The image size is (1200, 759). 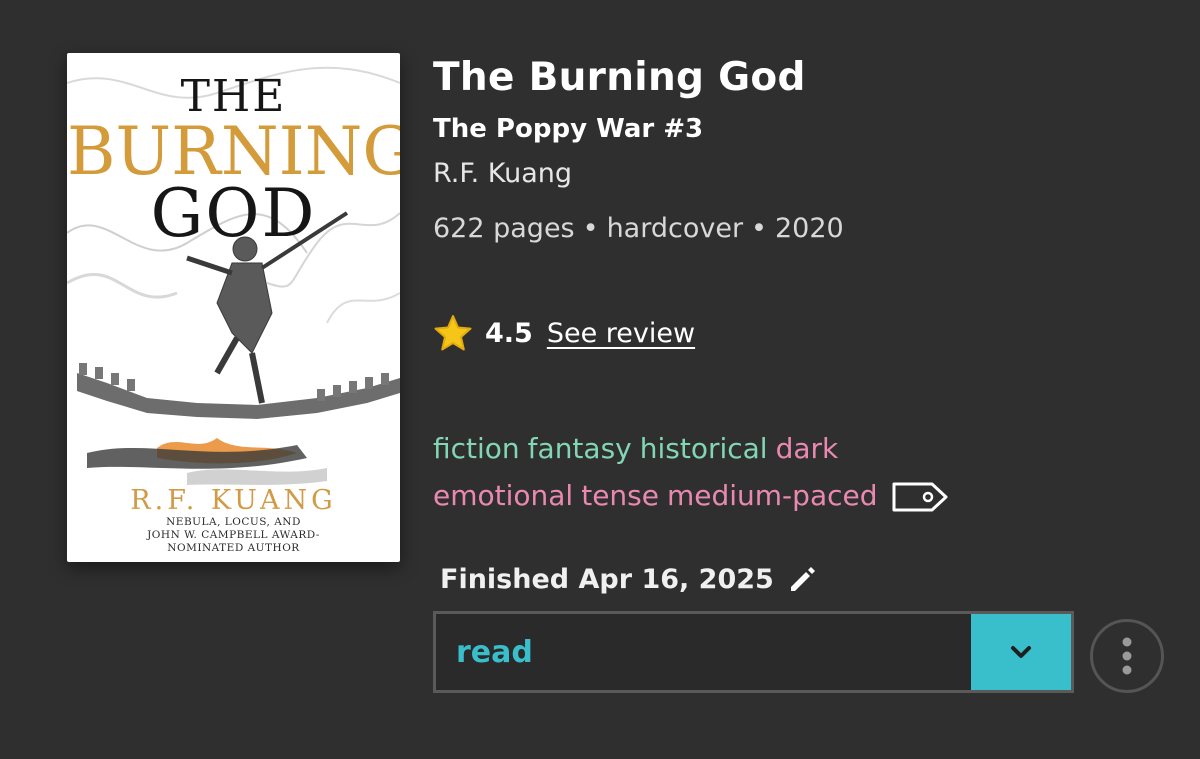 I want to click on tag-genre-fiction: fiction, so click(x=476, y=448).